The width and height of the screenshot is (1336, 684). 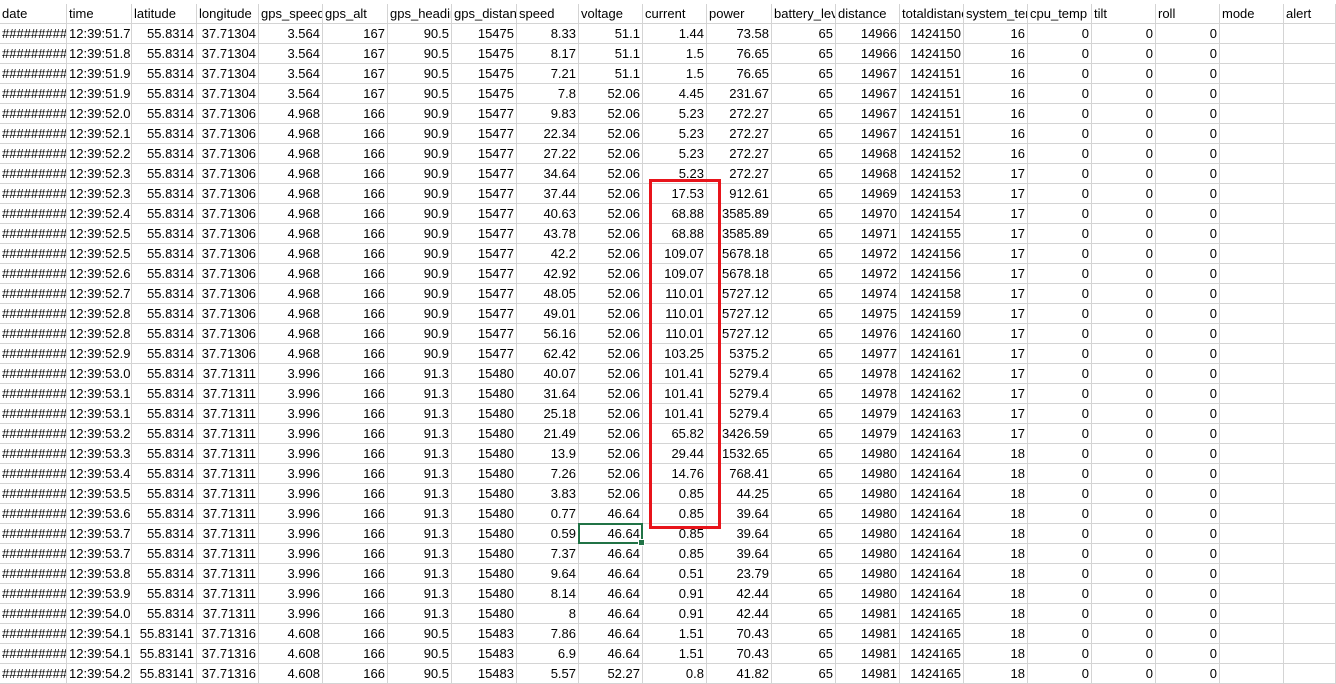 I want to click on cell-current: 110.01, so click(x=675, y=334).